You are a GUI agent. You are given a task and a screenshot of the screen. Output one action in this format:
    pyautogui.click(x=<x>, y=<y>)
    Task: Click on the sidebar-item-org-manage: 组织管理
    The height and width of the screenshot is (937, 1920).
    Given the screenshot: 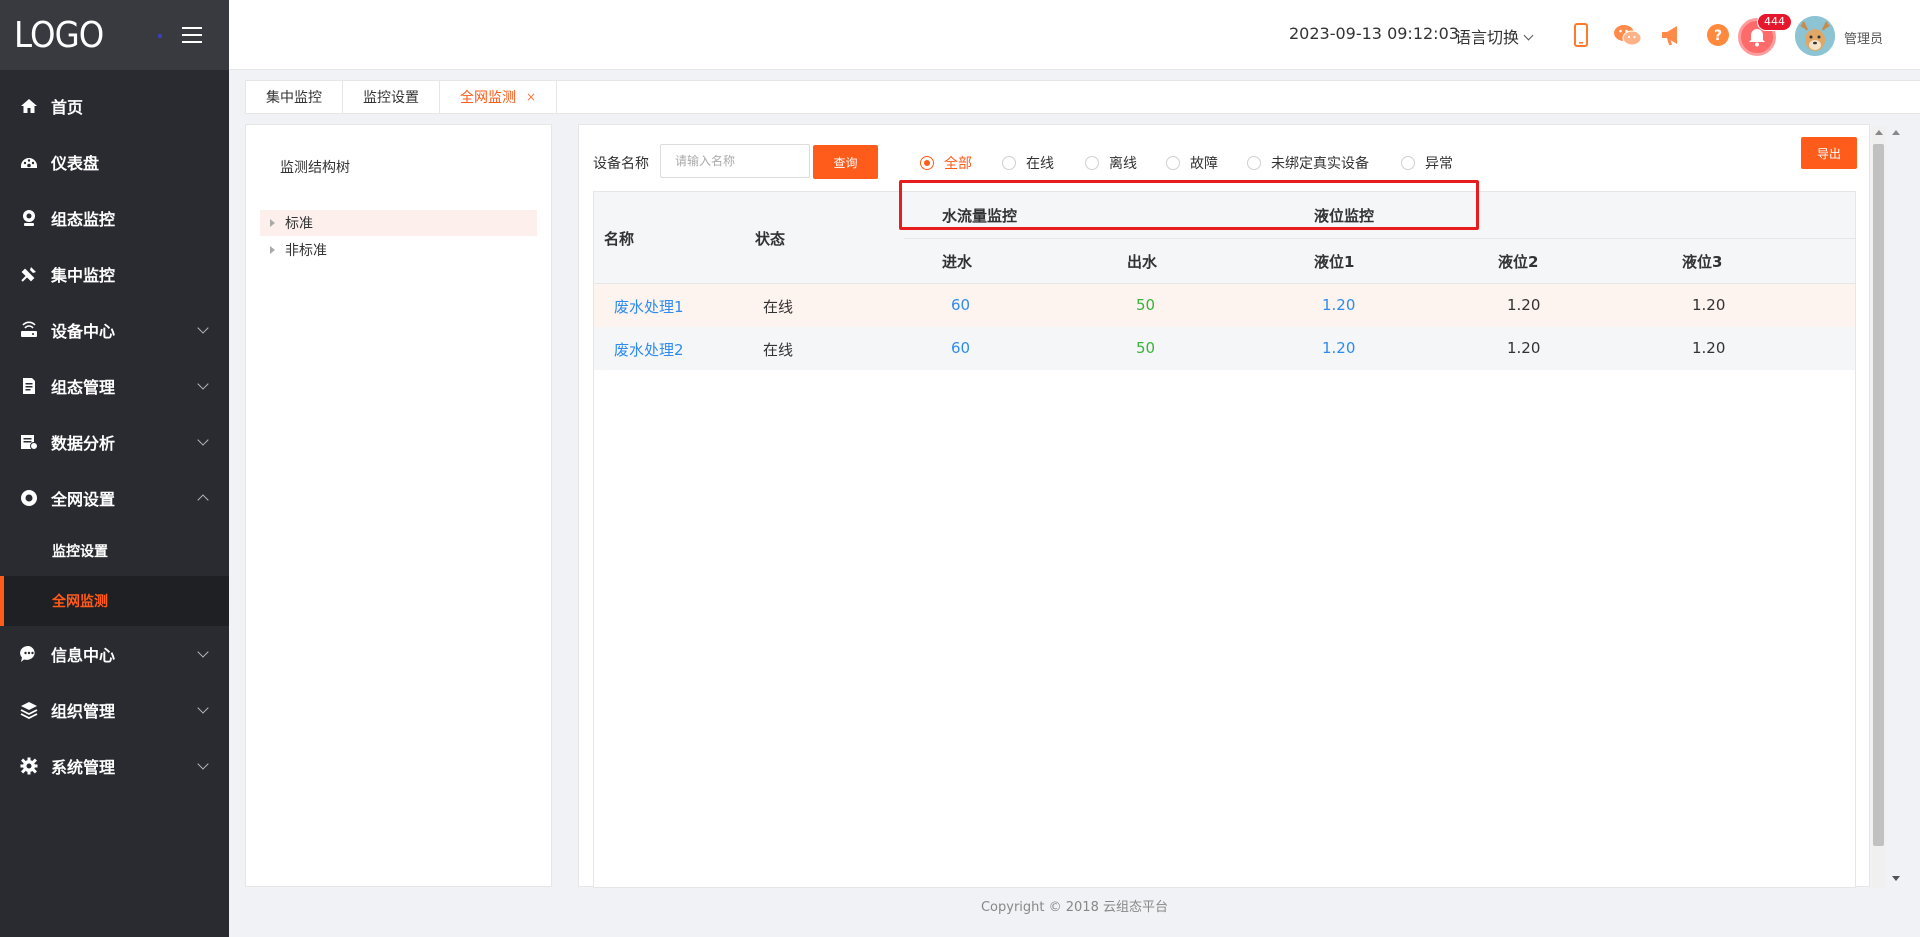 What is the action you would take?
    pyautogui.click(x=114, y=710)
    